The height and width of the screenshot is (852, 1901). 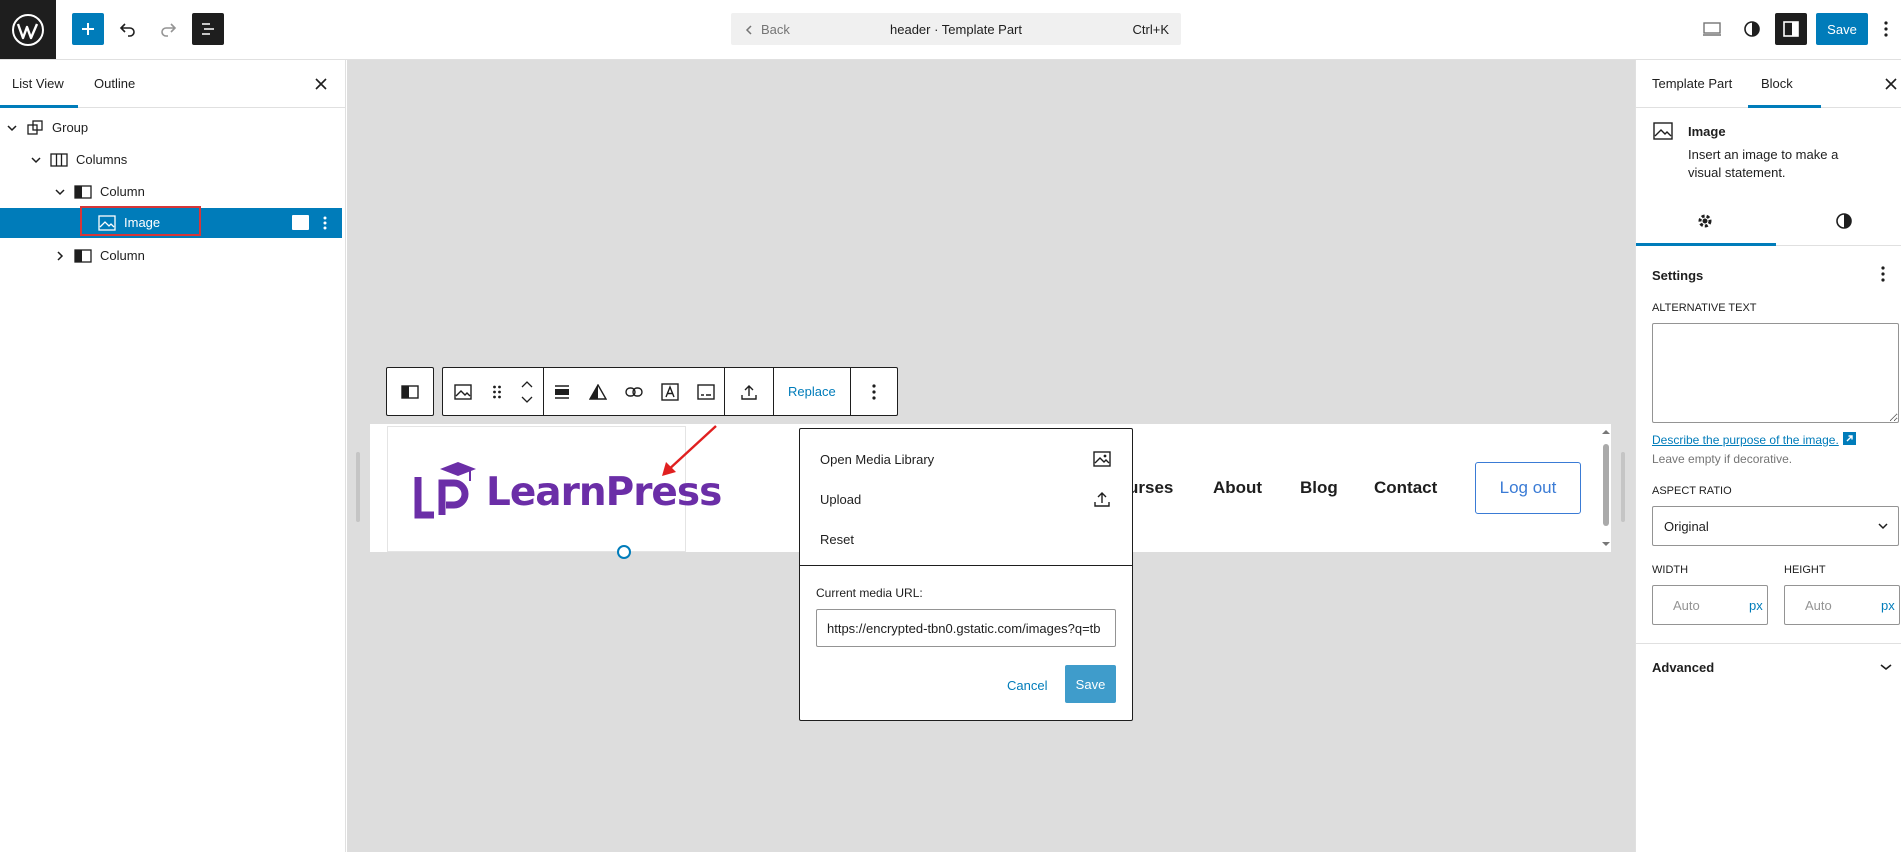 What do you see at coordinates (624, 552) in the screenshot?
I see `image-resize-handle` at bounding box center [624, 552].